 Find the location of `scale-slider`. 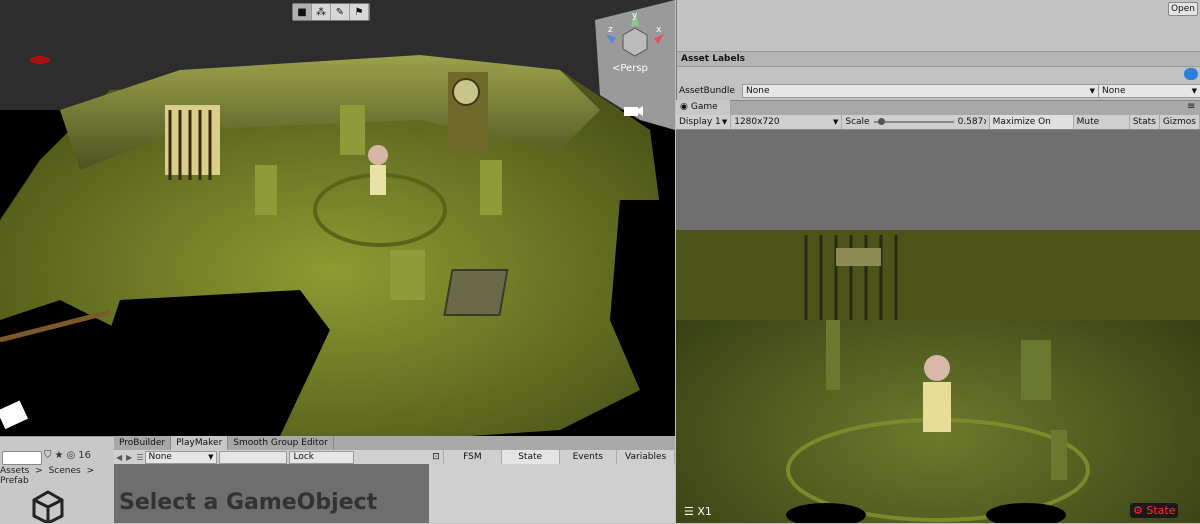

scale-slider is located at coordinates (913, 121).